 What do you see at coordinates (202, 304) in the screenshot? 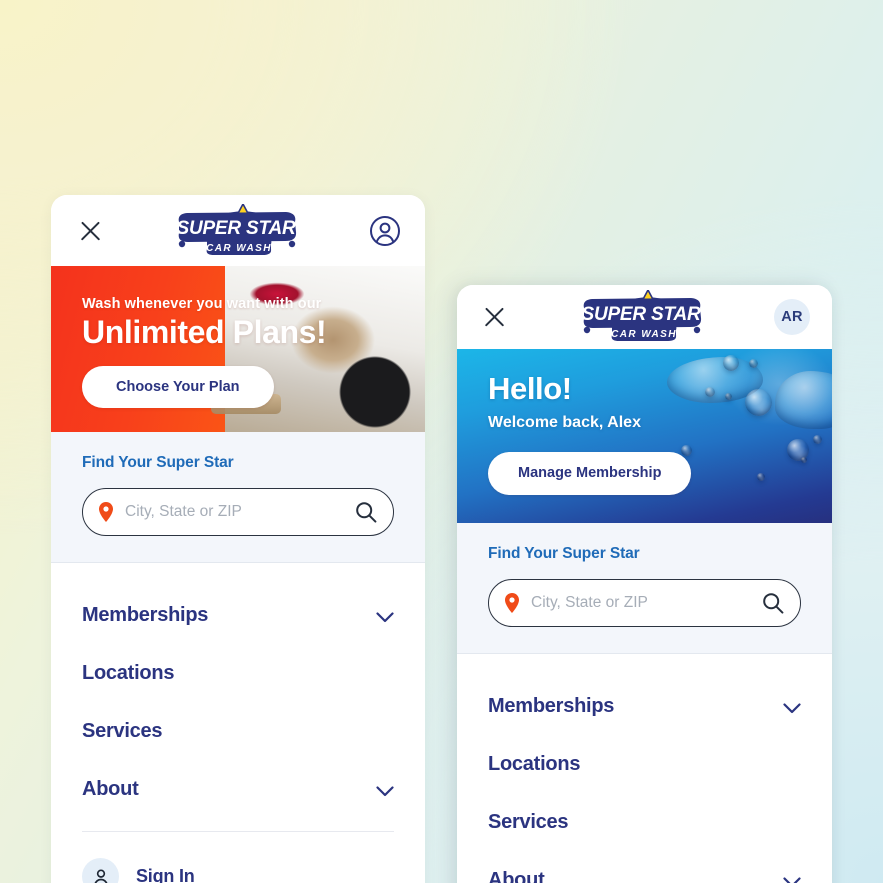
I see `promo-kicker: Wash whenever you want with our` at bounding box center [202, 304].